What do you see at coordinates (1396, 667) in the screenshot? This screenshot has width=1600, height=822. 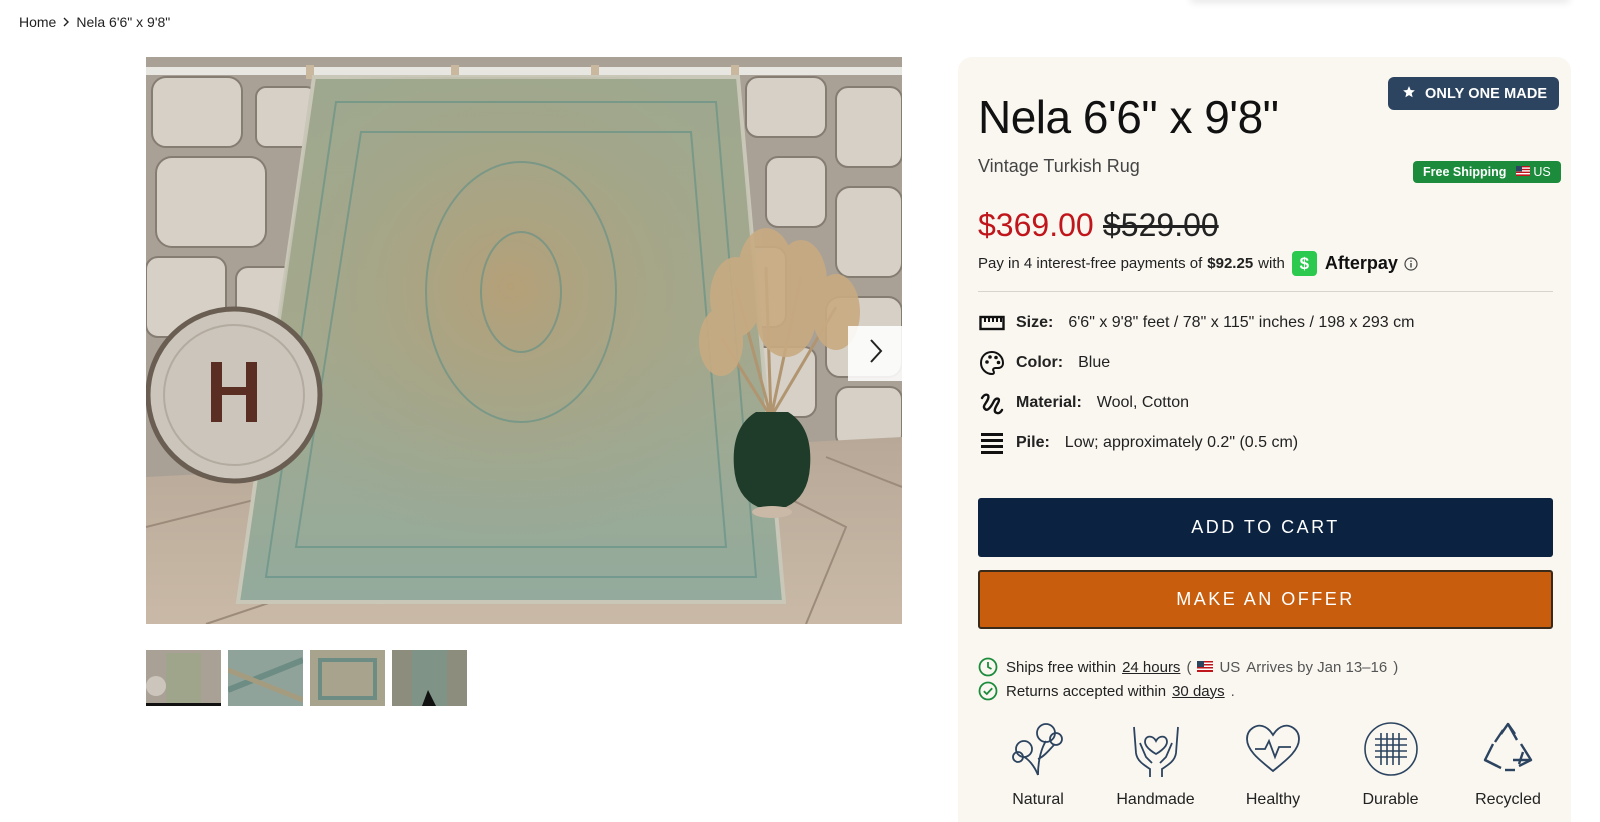 I see `ships-close-paren: )` at bounding box center [1396, 667].